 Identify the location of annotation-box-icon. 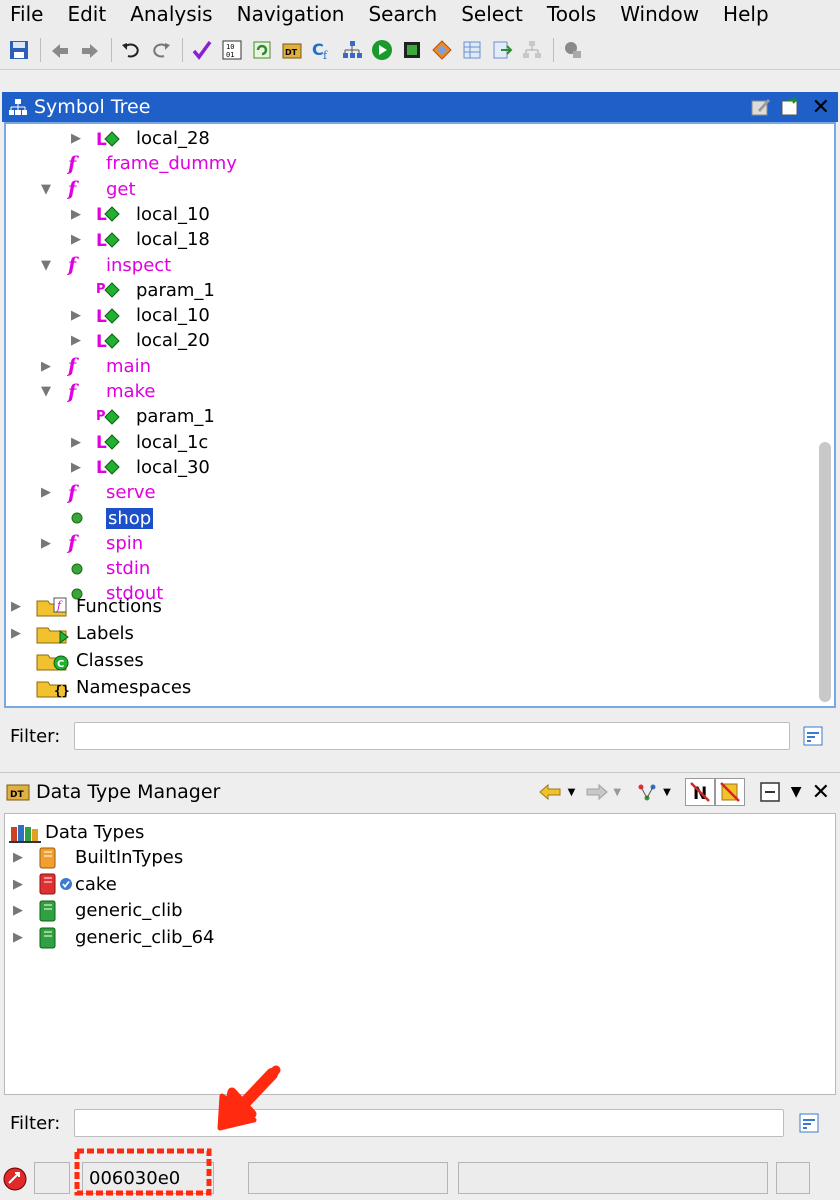
(143, 1172).